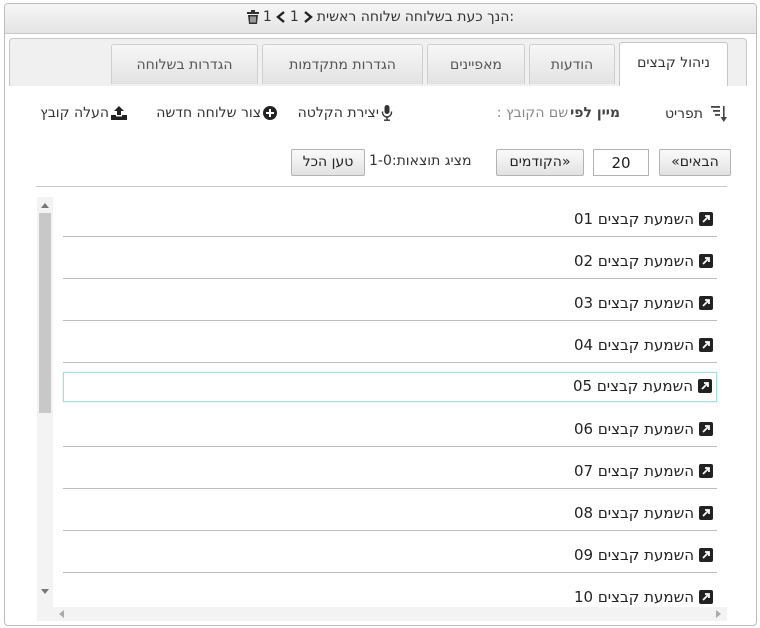 The height and width of the screenshot is (628, 760). I want to click on breadcrumb-crumb-2: 1, so click(267, 17).